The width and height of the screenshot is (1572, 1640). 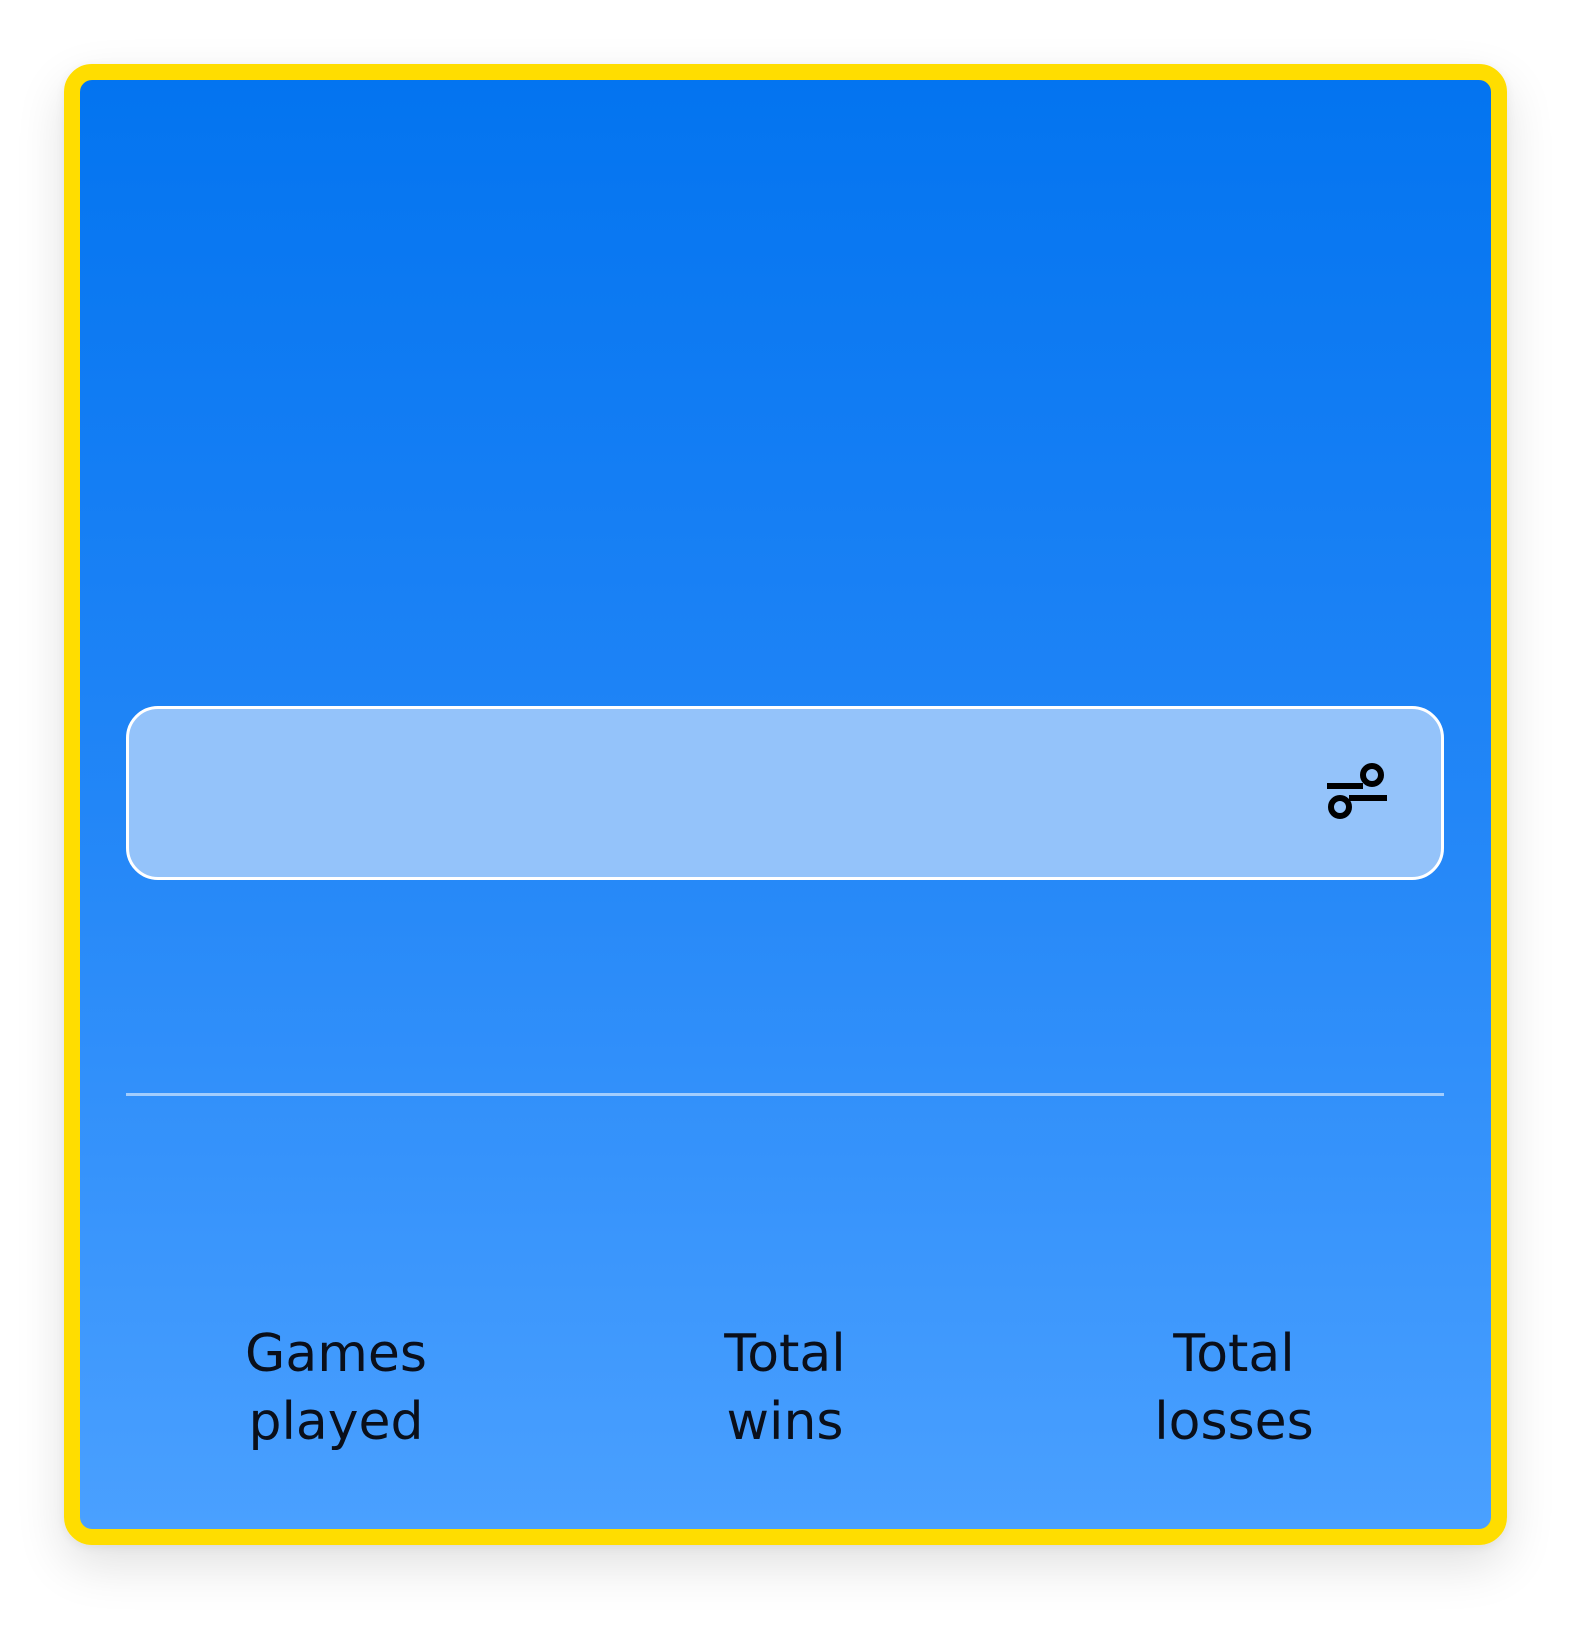 I want to click on stat-label: Total wins, so click(x=785, y=1388).